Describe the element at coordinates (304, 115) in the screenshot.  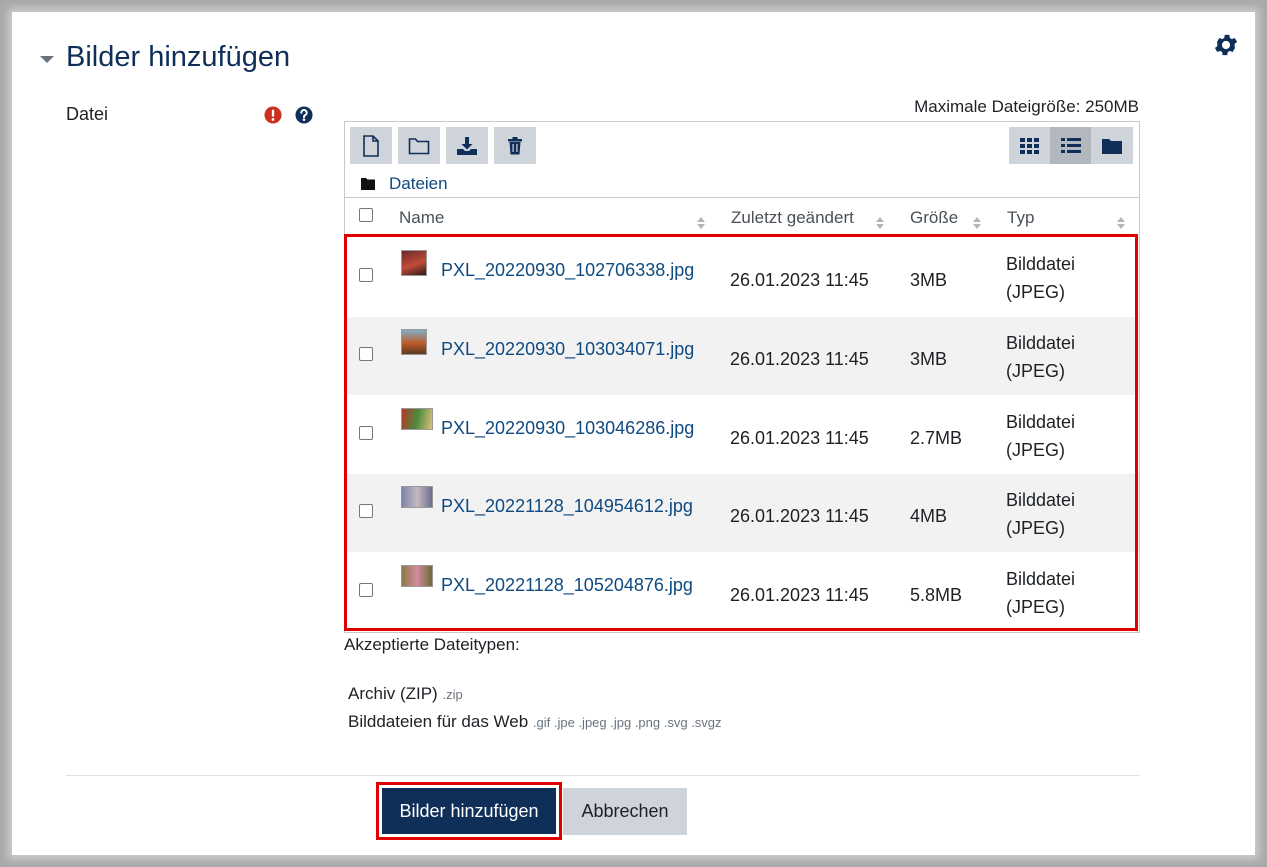
I see `help-icon` at that location.